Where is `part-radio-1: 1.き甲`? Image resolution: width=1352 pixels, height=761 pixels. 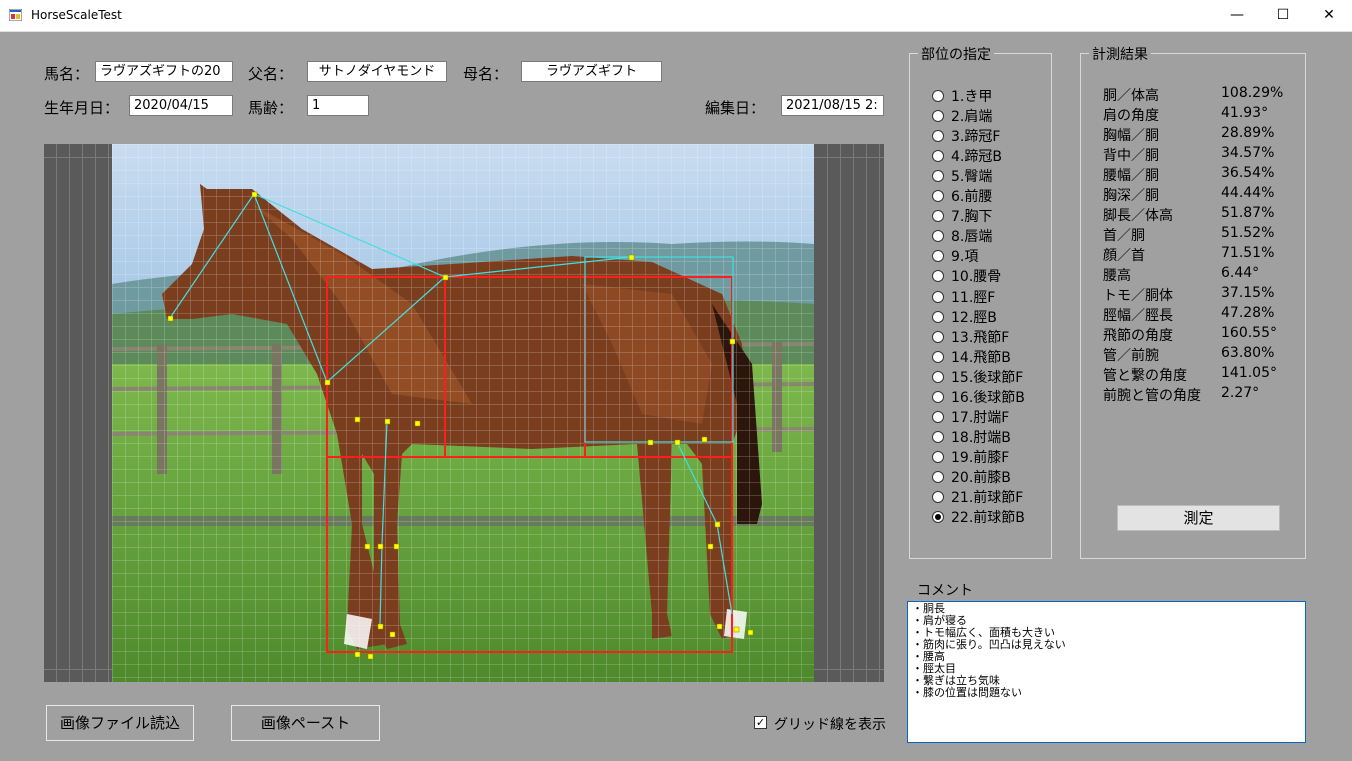
part-radio-1: 1.き甲 is located at coordinates (962, 96).